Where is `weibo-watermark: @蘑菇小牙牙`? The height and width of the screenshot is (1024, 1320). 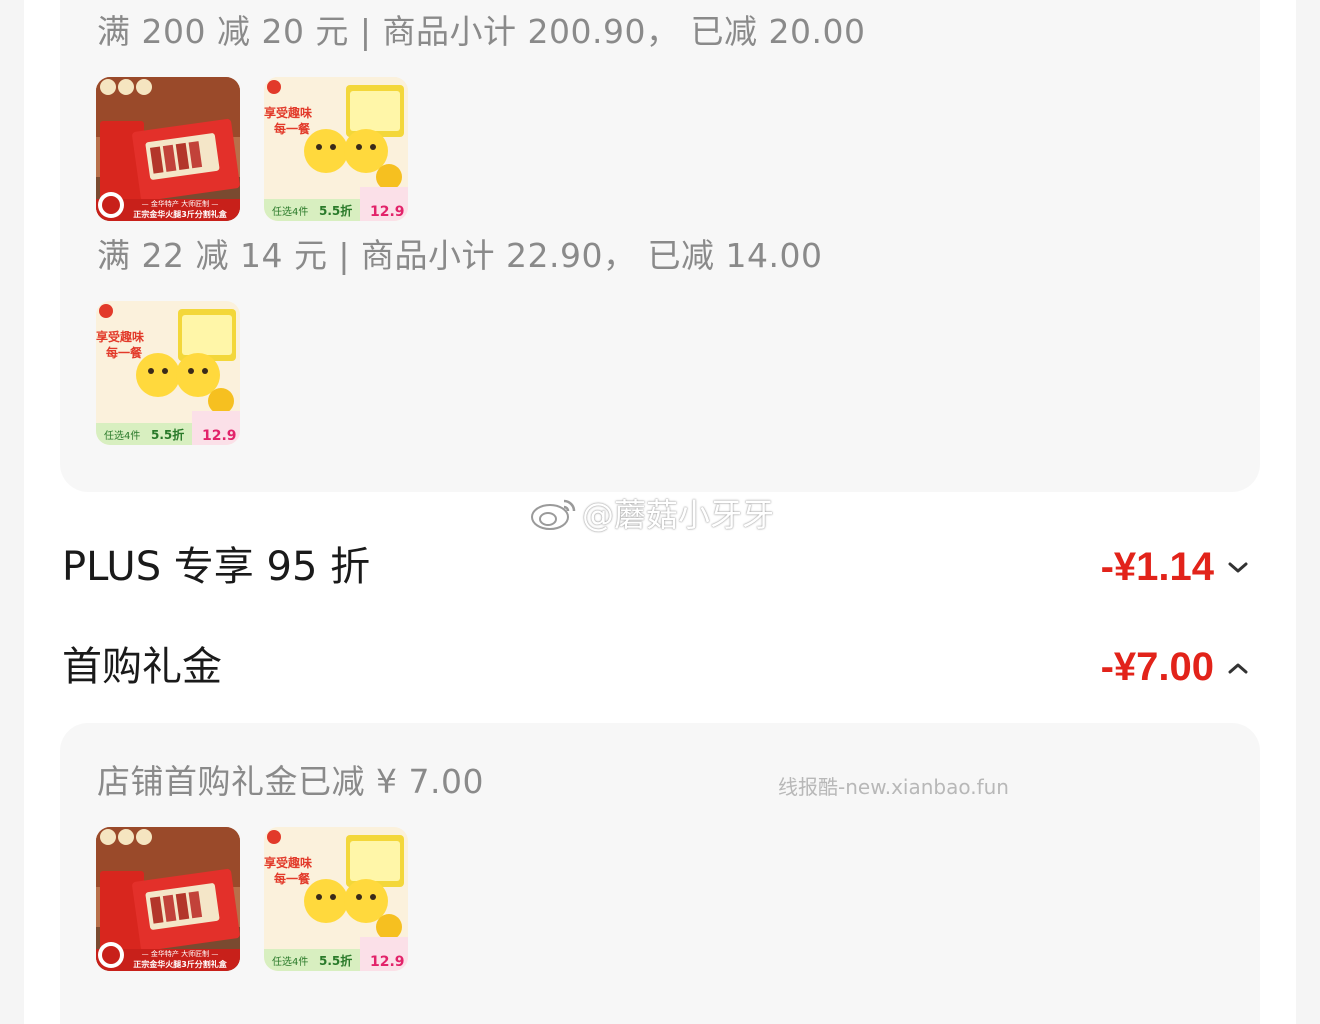
weibo-watermark: @蘑菇小牙牙 is located at coordinates (652, 513).